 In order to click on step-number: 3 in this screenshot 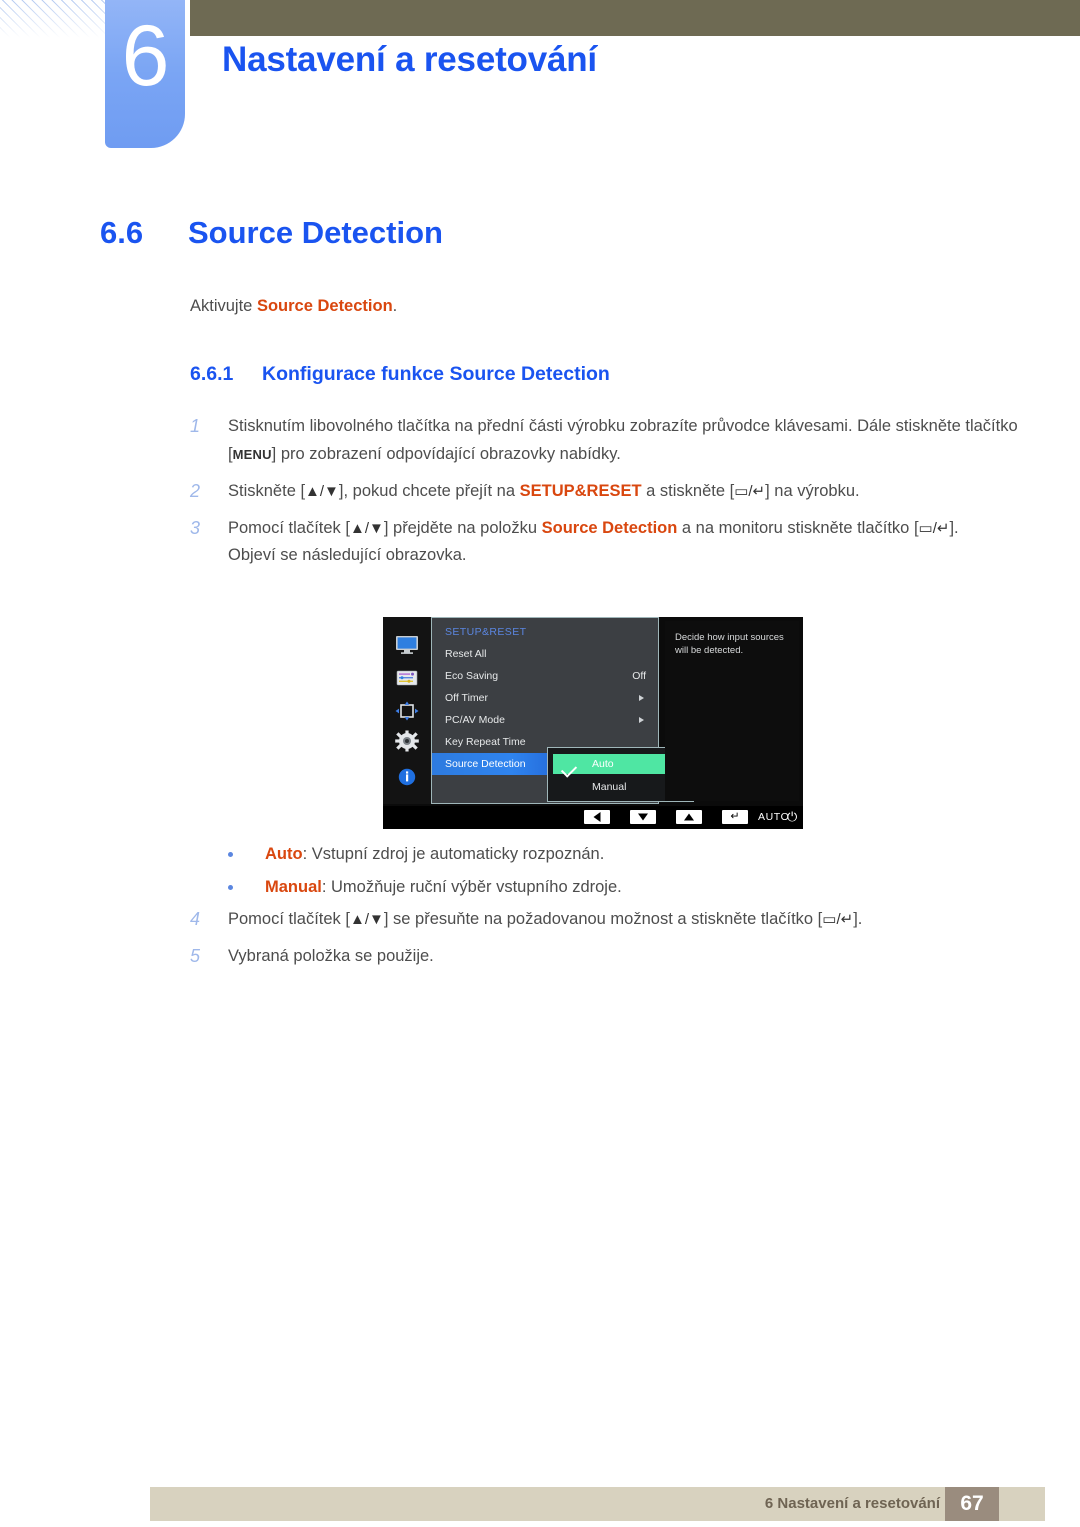, I will do `click(195, 528)`.